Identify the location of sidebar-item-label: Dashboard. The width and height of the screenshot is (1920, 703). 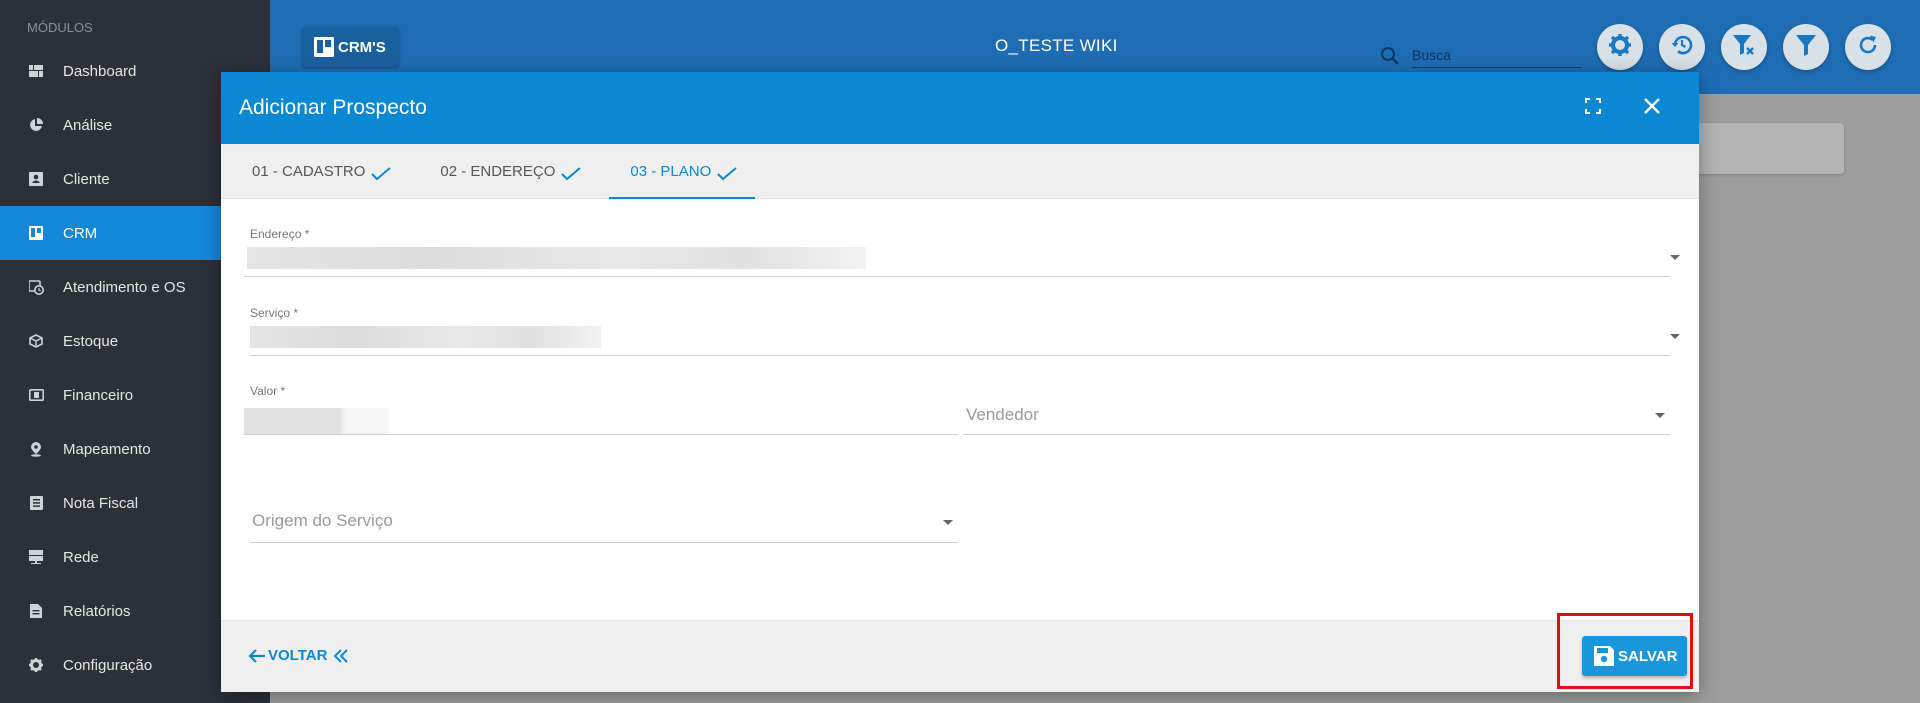
(100, 71).